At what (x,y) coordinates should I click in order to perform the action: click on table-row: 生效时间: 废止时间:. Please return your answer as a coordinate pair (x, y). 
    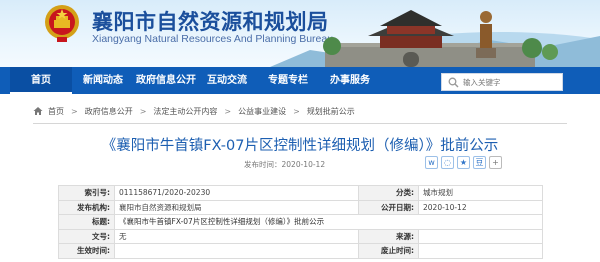
    Looking at the image, I should click on (300, 251).